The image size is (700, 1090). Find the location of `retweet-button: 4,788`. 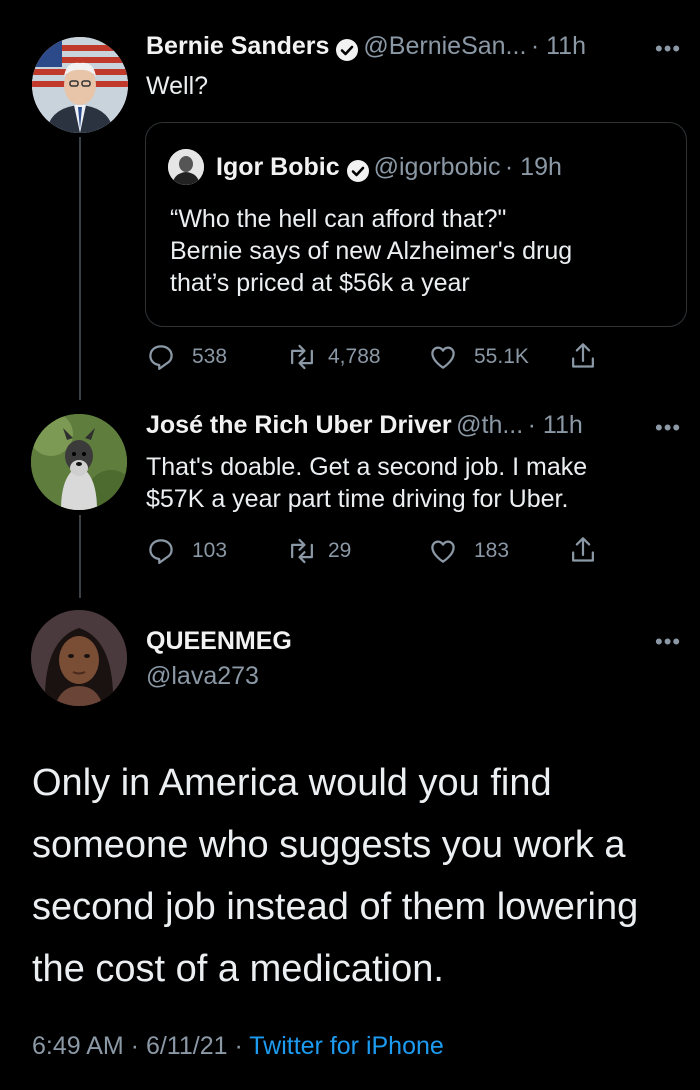

retweet-button: 4,788 is located at coordinates (333, 357).